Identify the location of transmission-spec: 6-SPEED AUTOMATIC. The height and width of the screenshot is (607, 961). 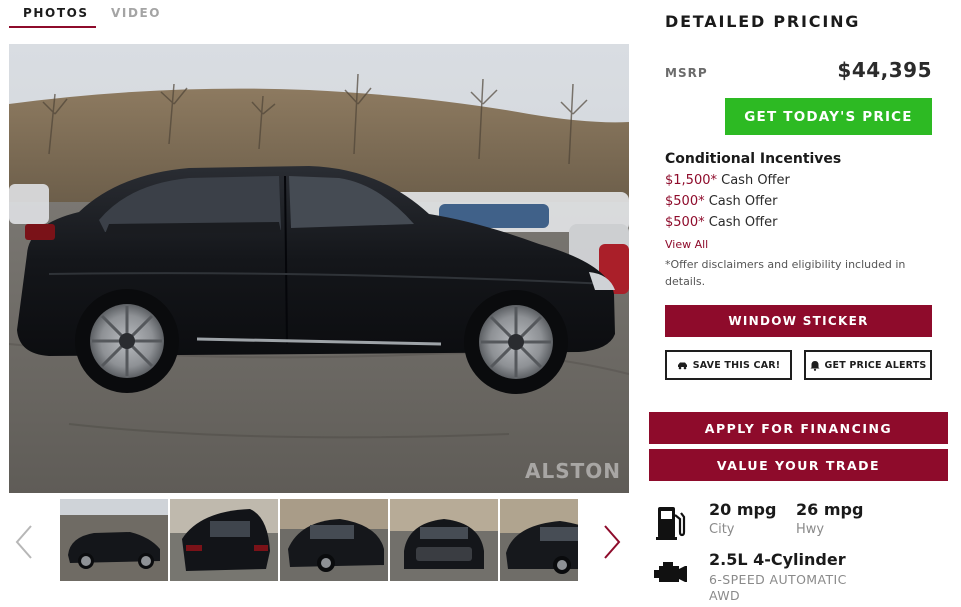
(778, 579).